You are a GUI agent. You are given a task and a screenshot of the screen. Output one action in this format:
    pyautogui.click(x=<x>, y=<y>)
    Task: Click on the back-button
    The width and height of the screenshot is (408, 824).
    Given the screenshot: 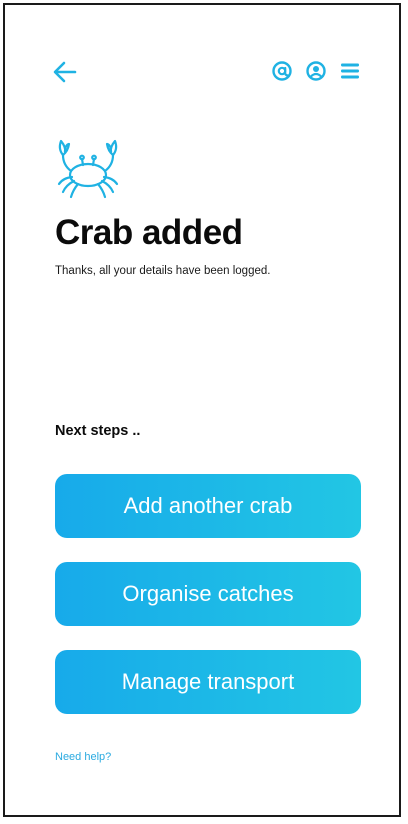 What is the action you would take?
    pyautogui.click(x=65, y=72)
    